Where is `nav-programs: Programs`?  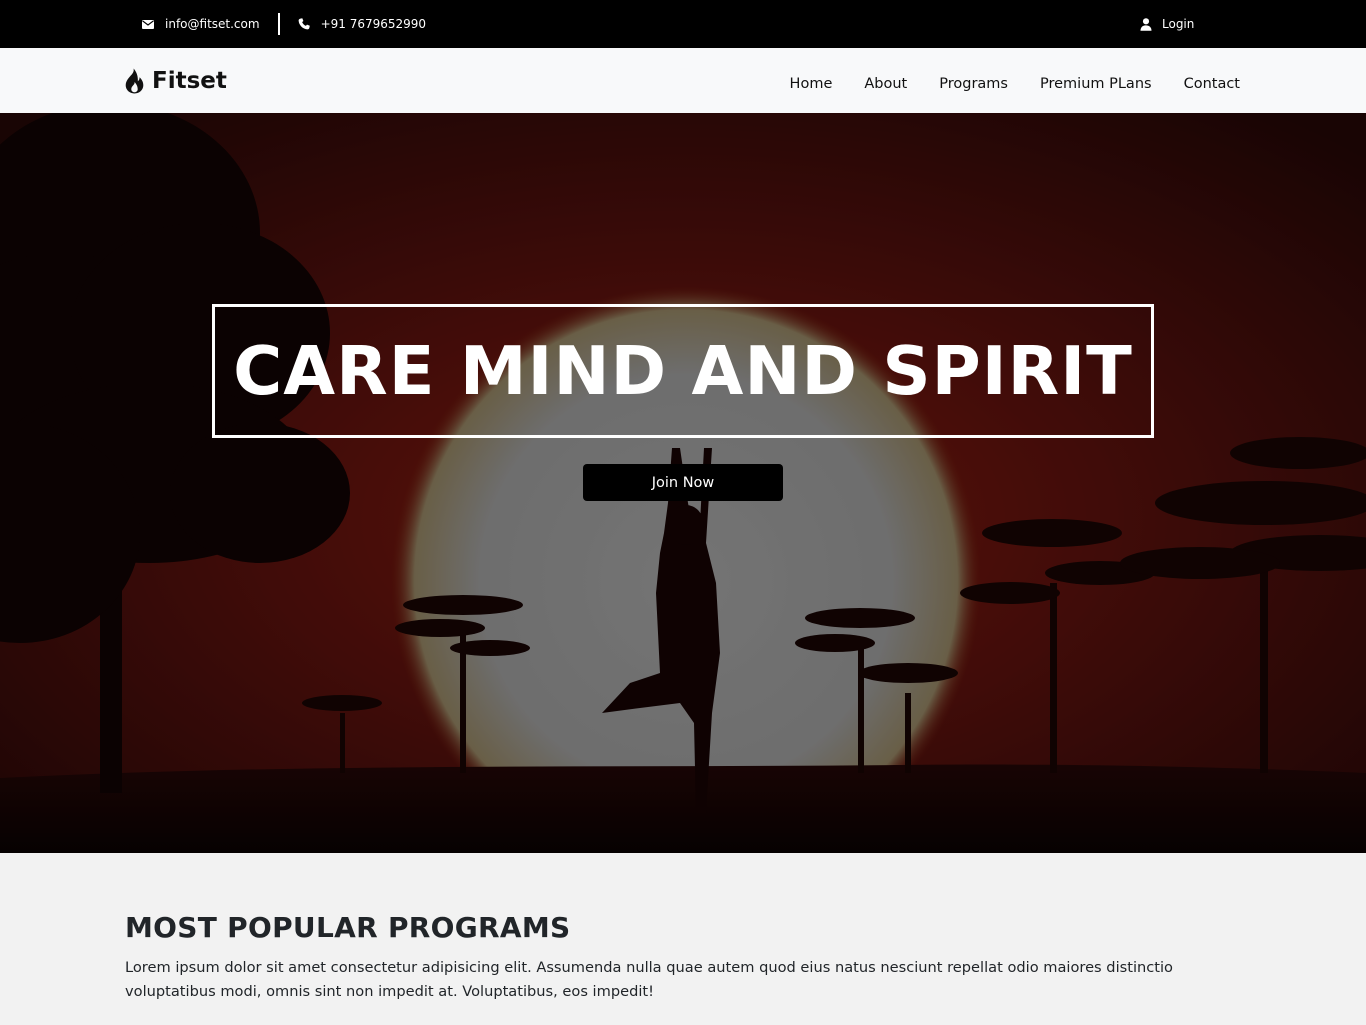
nav-programs: Programs is located at coordinates (973, 84).